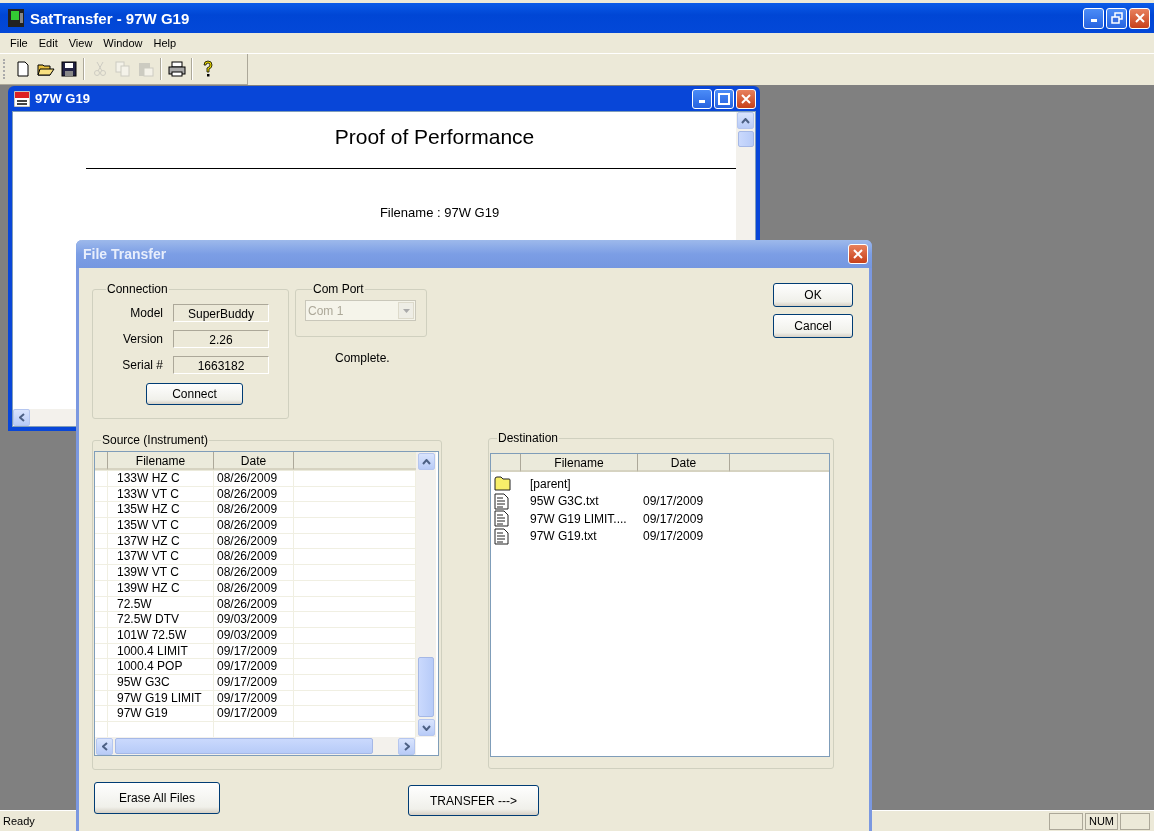 This screenshot has width=1154, height=831. What do you see at coordinates (564, 501) in the screenshot?
I see `table-cell-text: 95W G3C.txt` at bounding box center [564, 501].